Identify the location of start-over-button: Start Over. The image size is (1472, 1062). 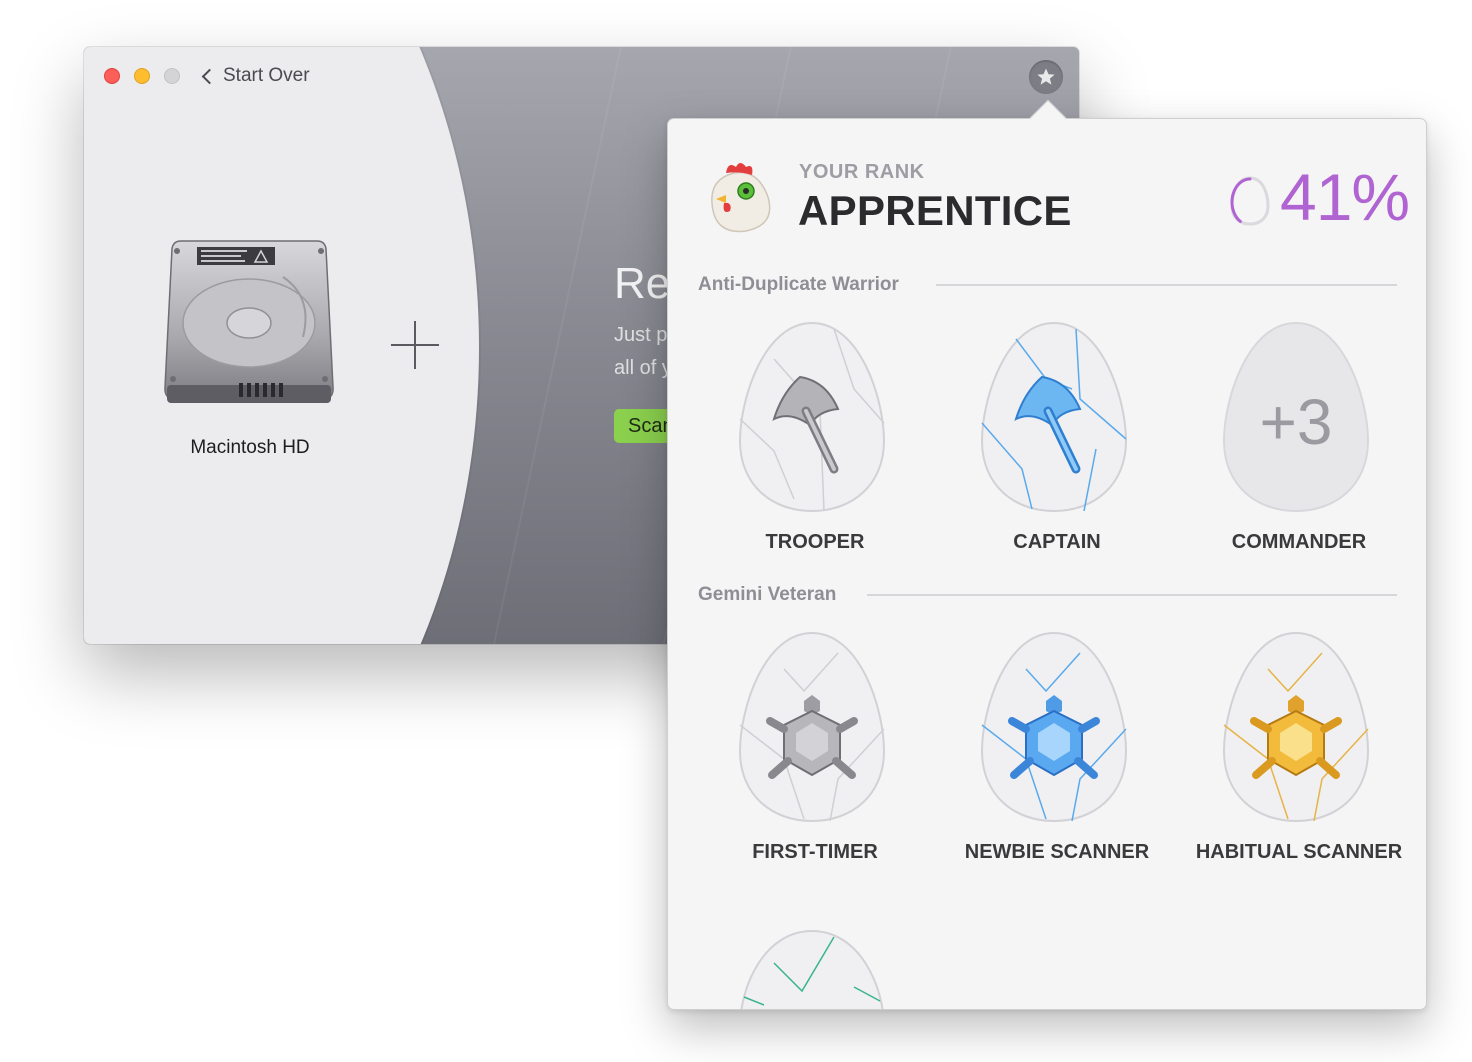
(255, 76).